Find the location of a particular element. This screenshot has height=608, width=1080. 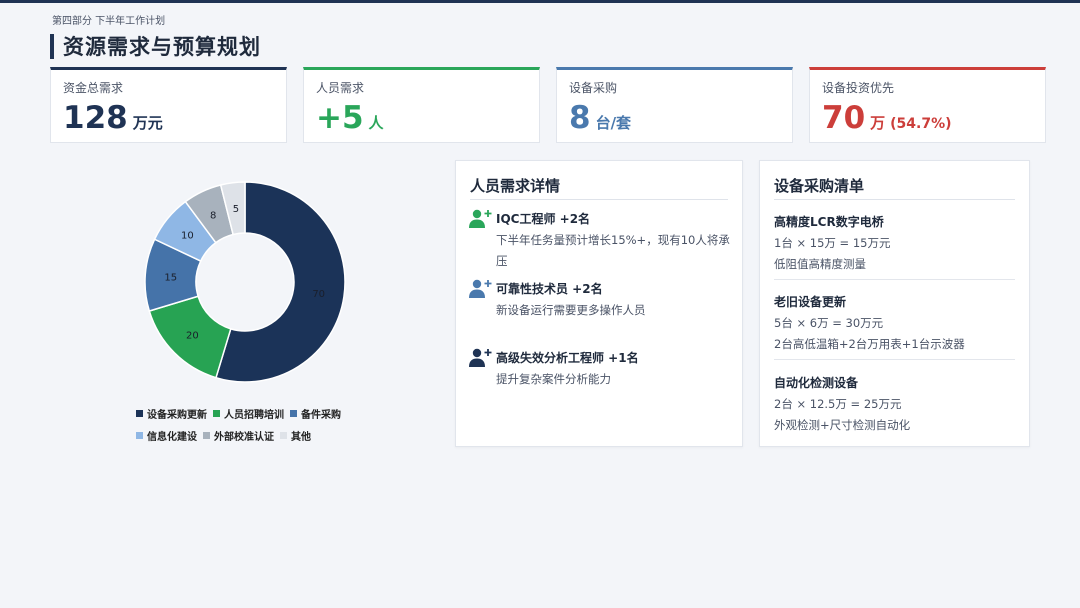

kpi-unit: 台/套 is located at coordinates (613, 123).